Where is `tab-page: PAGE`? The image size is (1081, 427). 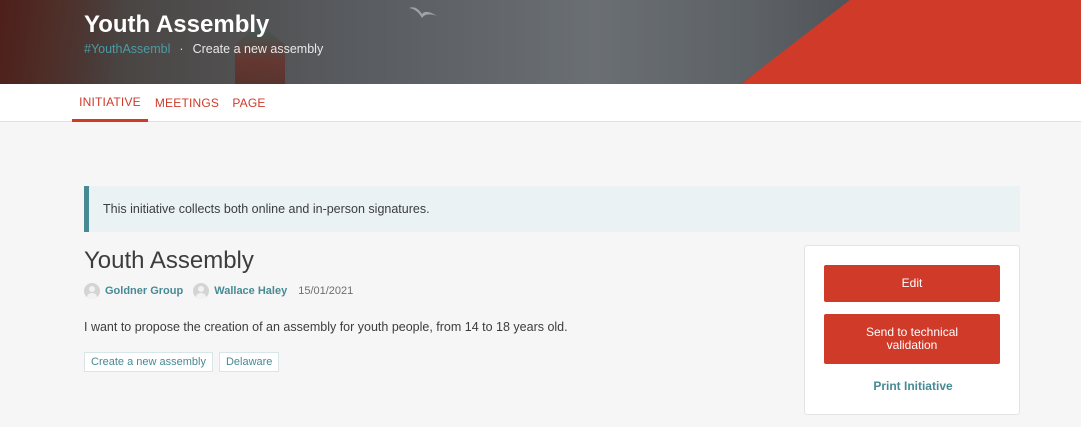
tab-page: PAGE is located at coordinates (249, 103).